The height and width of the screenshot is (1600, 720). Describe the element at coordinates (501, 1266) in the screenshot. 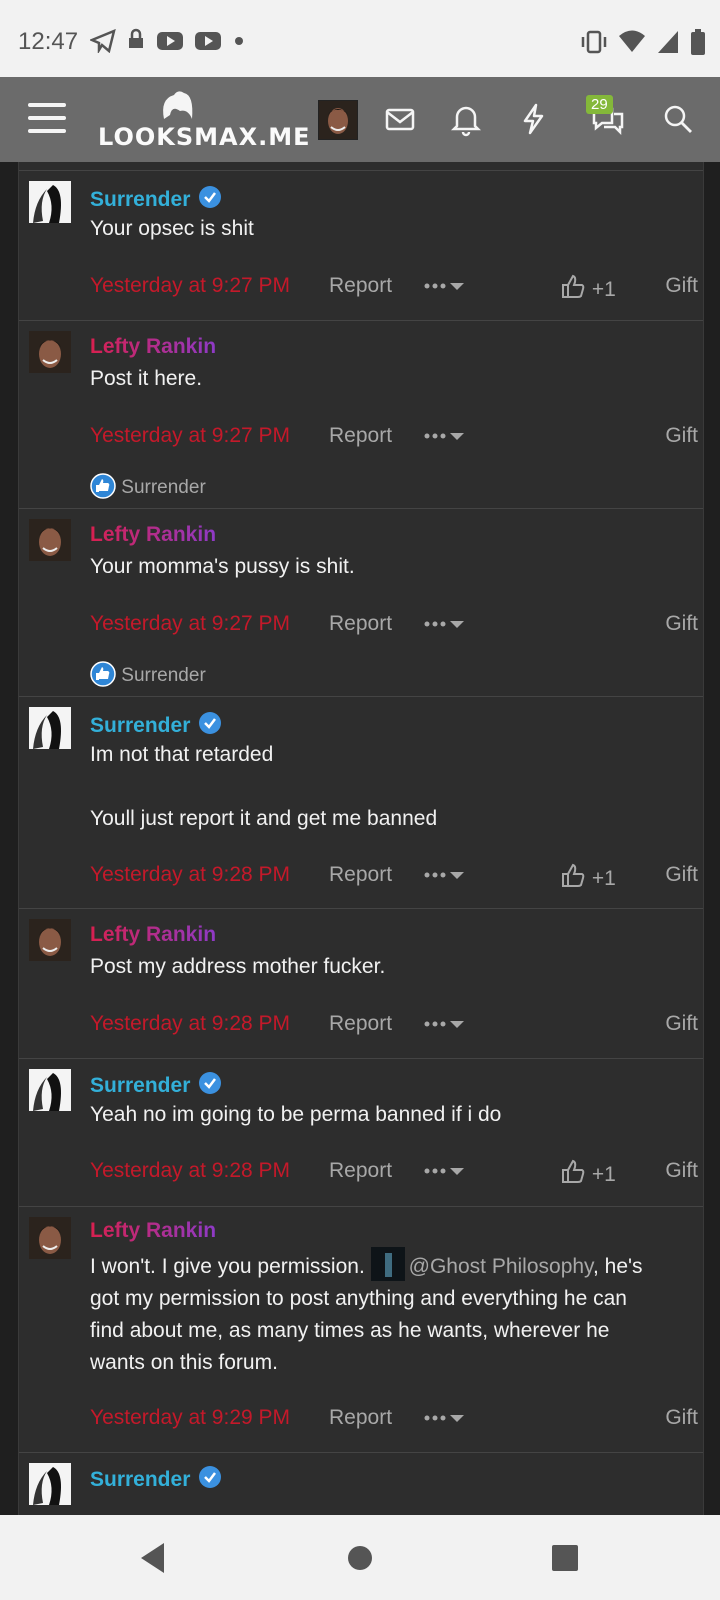

I see `user-mention-link: @Ghost Philosophy` at that location.